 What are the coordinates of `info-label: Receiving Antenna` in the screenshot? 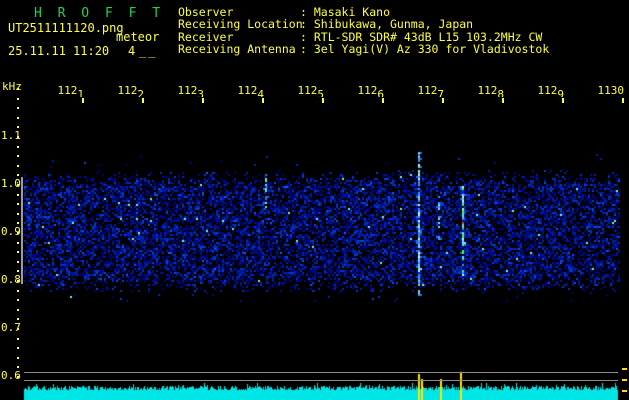 It's located at (237, 49).